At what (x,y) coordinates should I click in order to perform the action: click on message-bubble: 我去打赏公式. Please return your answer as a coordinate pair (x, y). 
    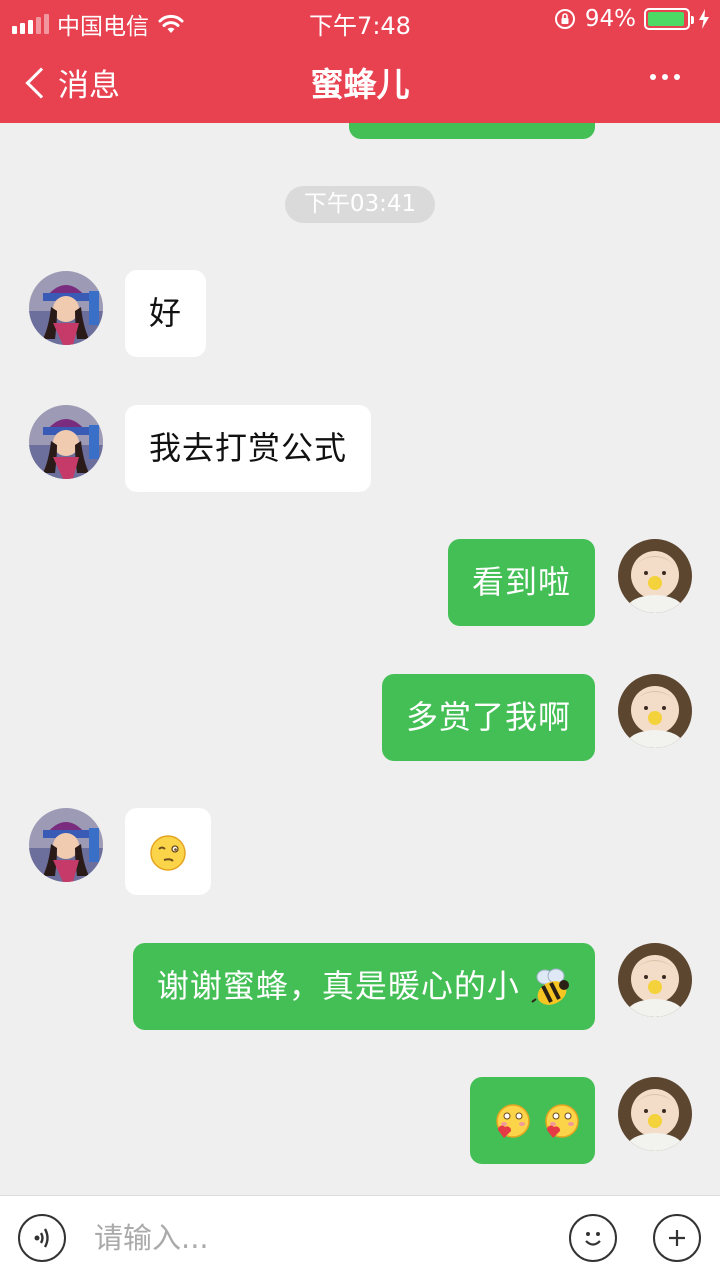
    Looking at the image, I should click on (248, 448).